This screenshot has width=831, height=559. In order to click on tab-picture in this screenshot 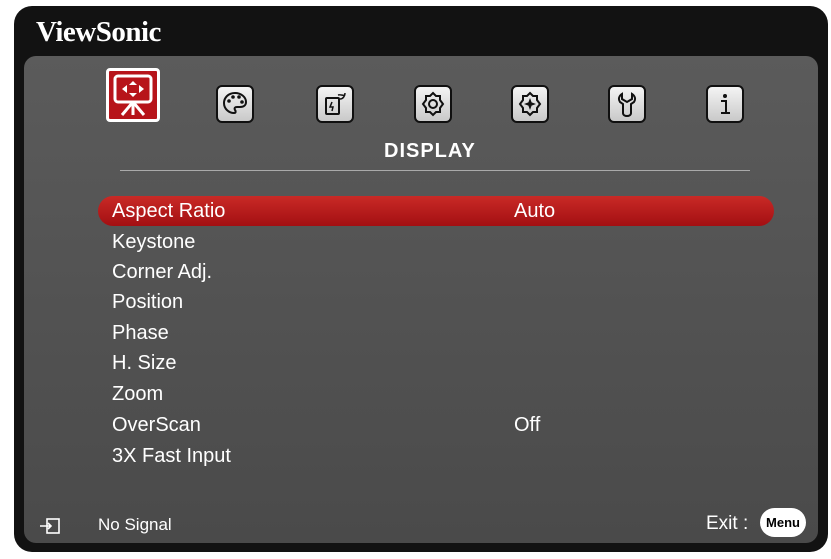, I will do `click(235, 104)`.